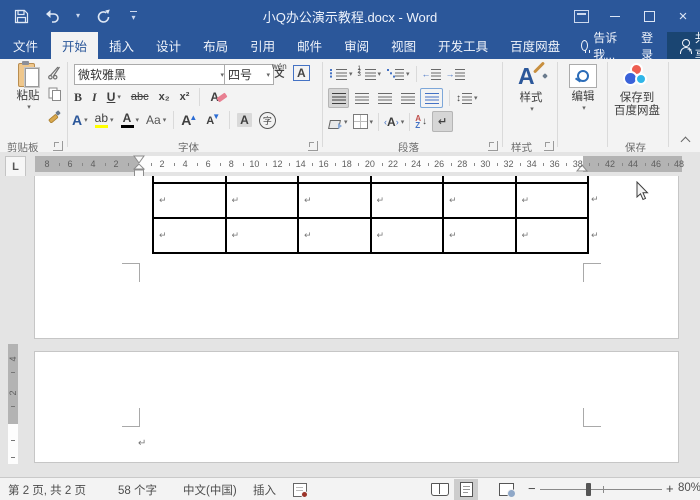 The width and height of the screenshot is (700, 500). Describe the element at coordinates (139, 159) in the screenshot. I see `first-line-indent-marker` at that location.